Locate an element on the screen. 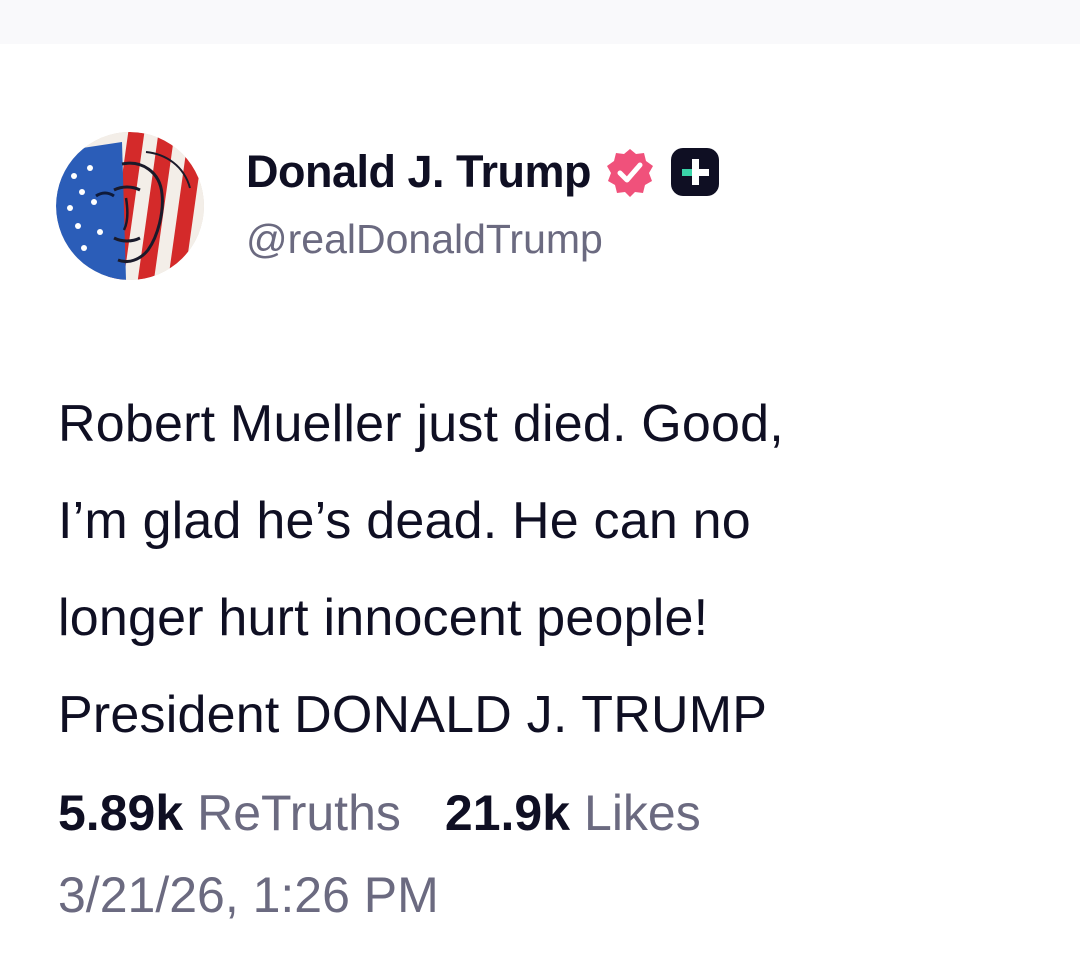 The height and width of the screenshot is (966, 1080). post-timestamp: 3/21/26, 1:26 PM is located at coordinates (248, 895).